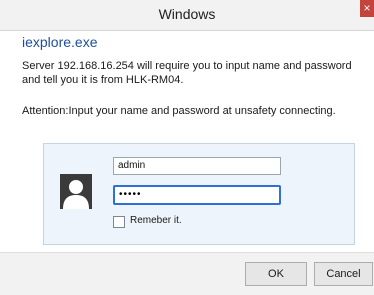 This screenshot has width=374, height=295. I want to click on window-title: Windows, so click(187, 14).